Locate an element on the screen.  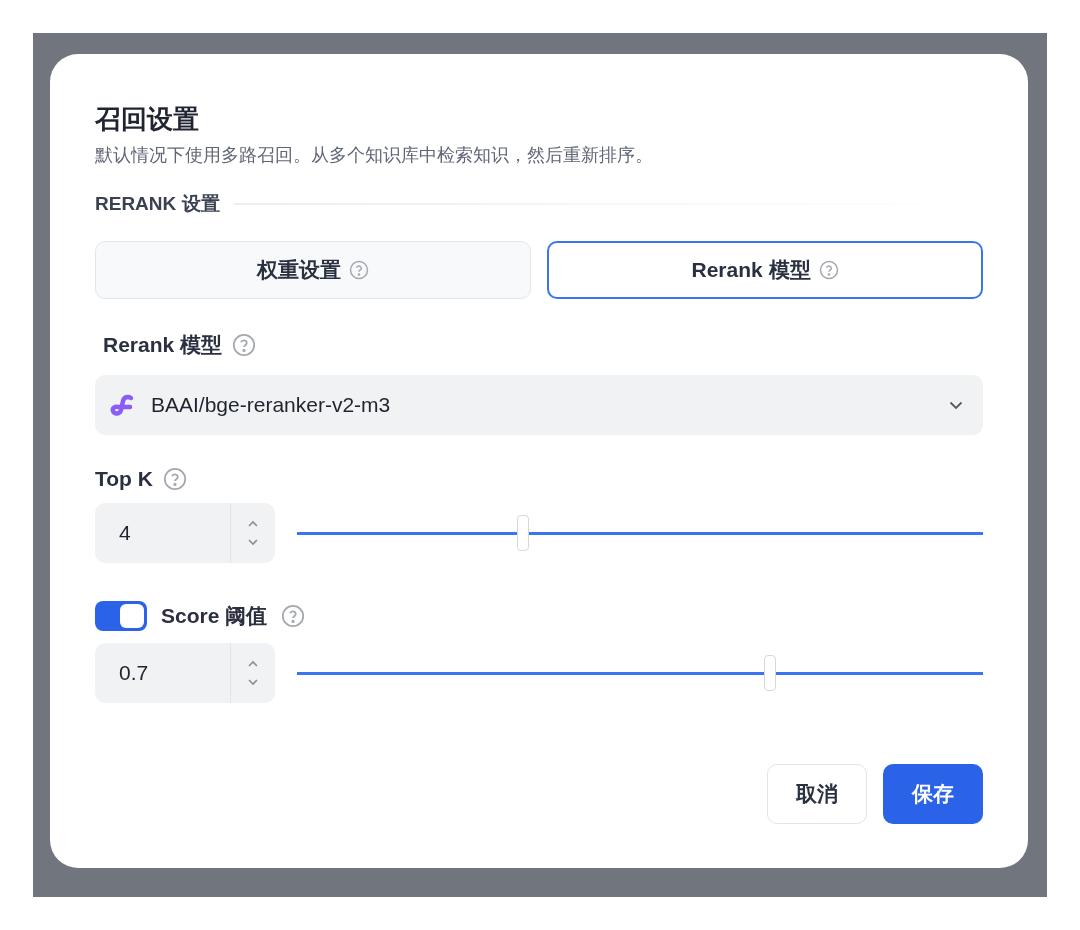
mode-tab: 权重设置 is located at coordinates (313, 270).